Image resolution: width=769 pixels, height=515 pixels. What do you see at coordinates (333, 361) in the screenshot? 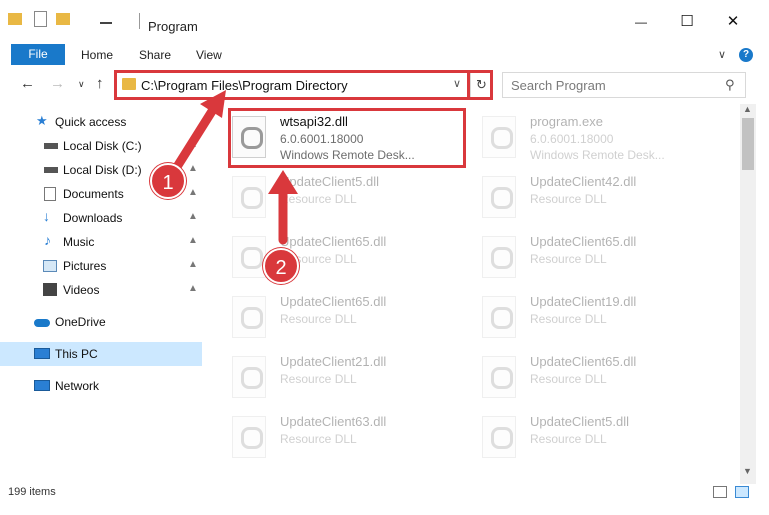
I see `file-name: UpdateClient21.dll` at bounding box center [333, 361].